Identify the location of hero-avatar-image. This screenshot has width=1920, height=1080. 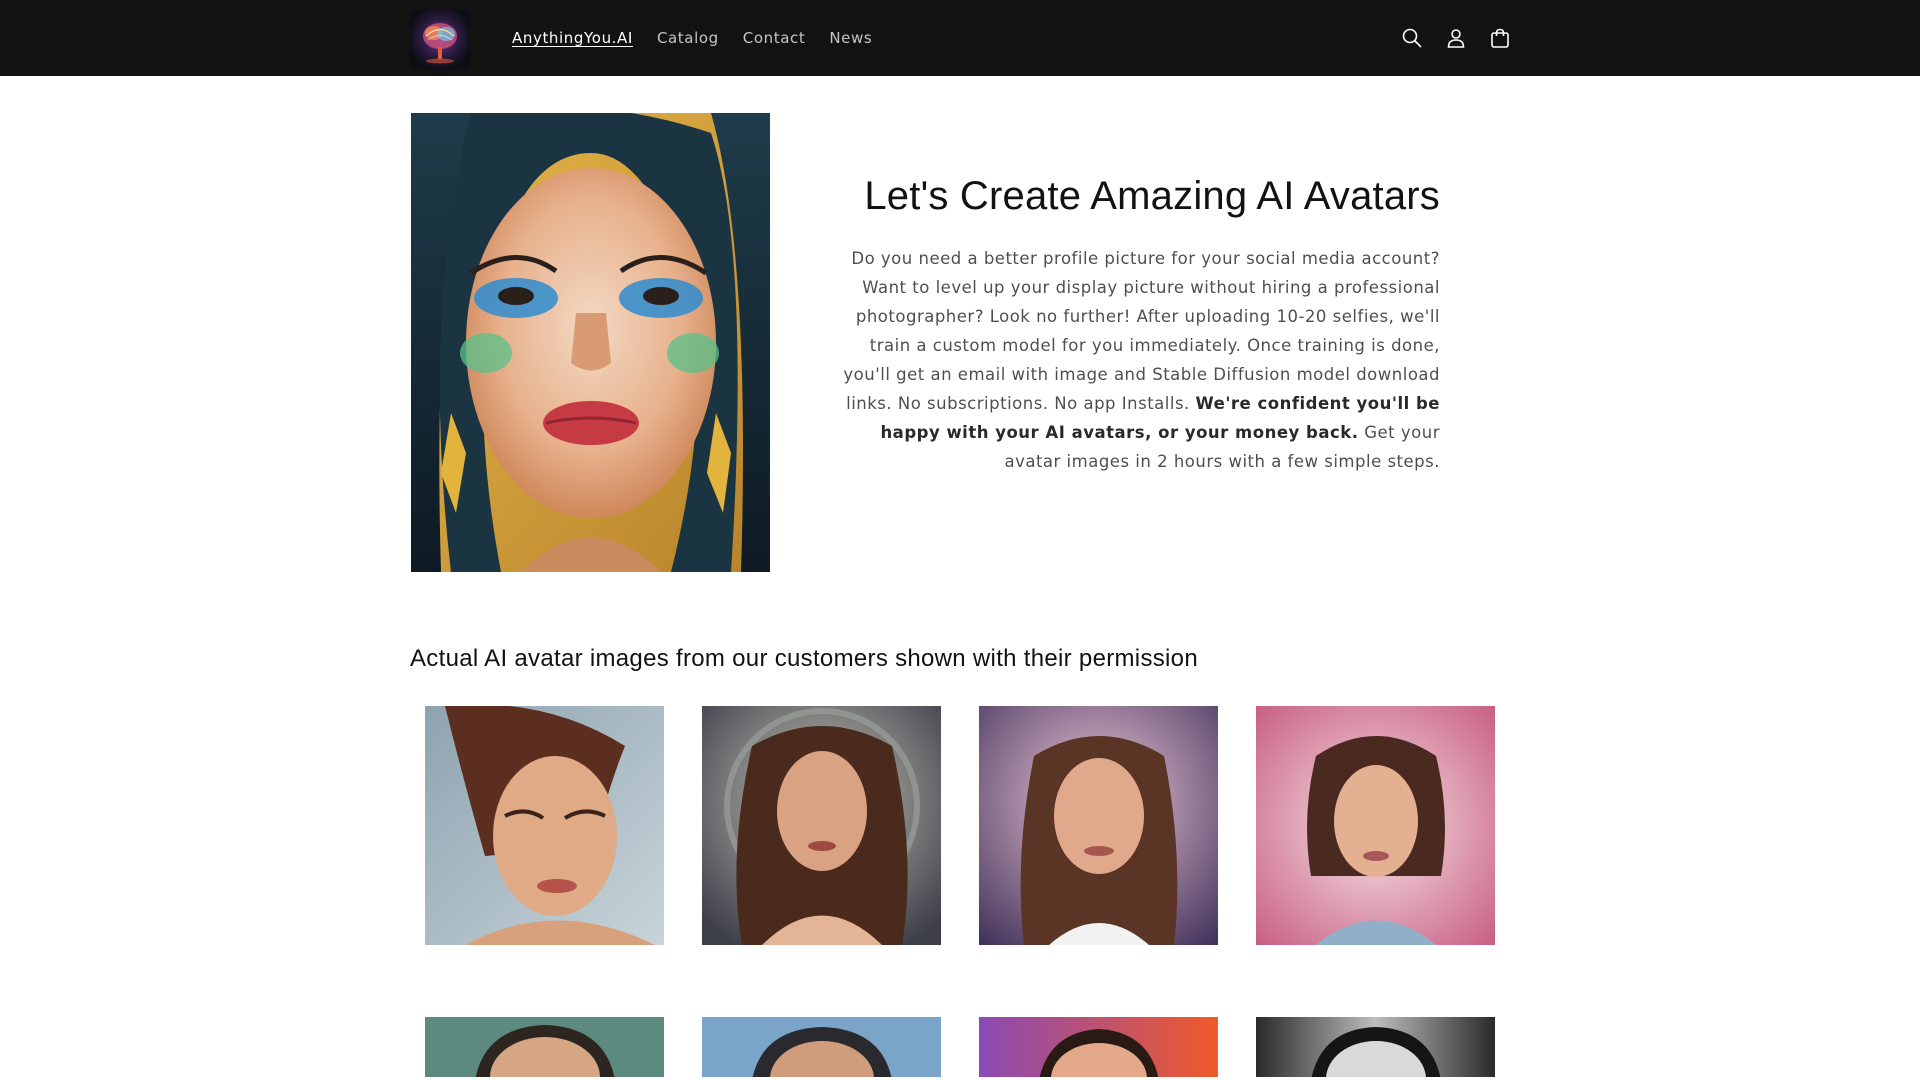
(590, 342).